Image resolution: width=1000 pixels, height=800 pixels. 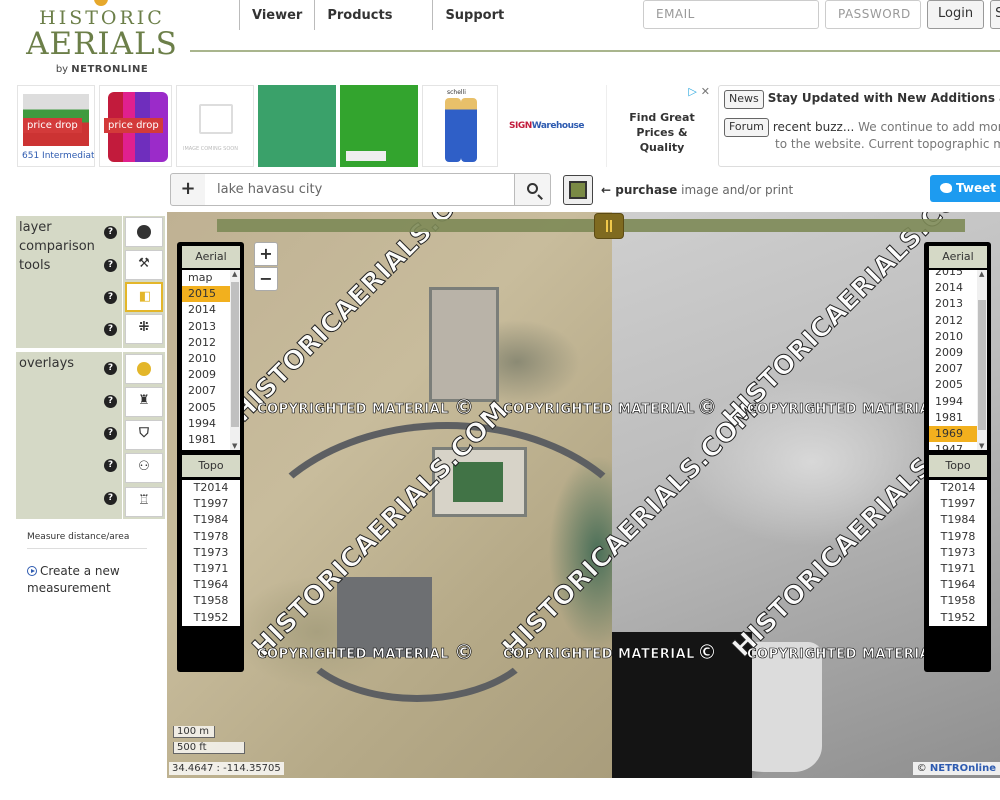 I want to click on building-overlay-button: ♜, so click(x=144, y=402).